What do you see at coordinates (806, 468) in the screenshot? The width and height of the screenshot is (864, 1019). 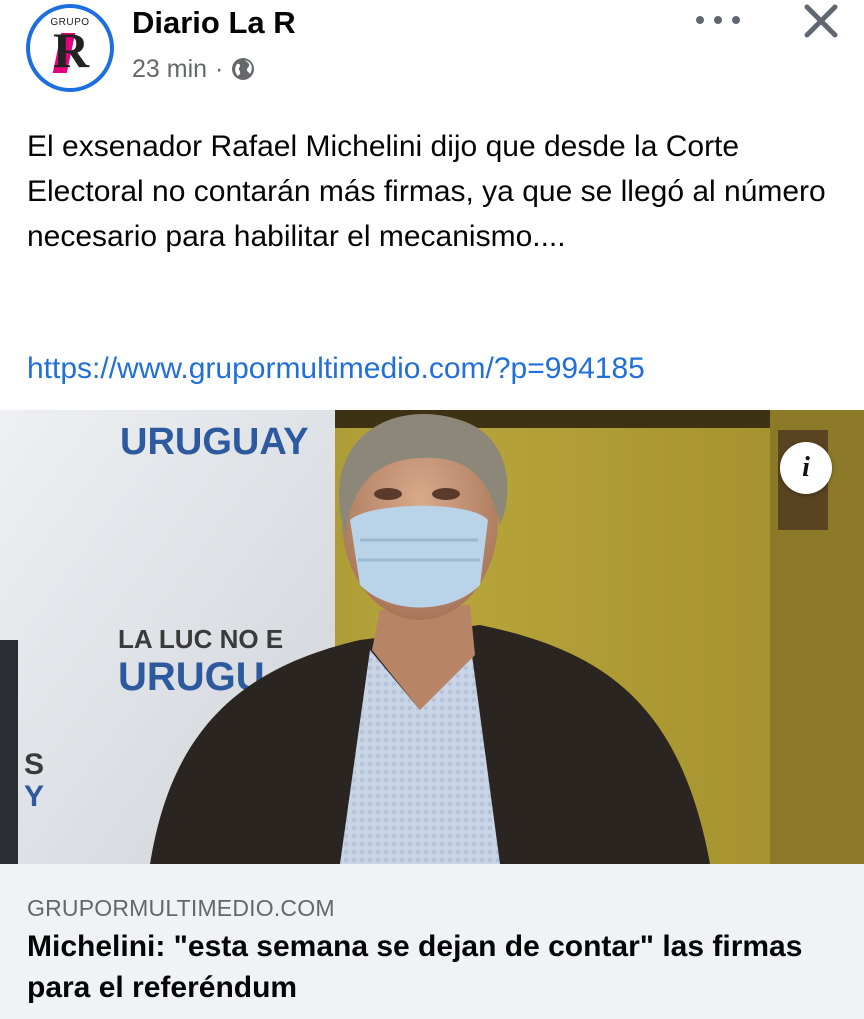 I see `info-button: i` at bounding box center [806, 468].